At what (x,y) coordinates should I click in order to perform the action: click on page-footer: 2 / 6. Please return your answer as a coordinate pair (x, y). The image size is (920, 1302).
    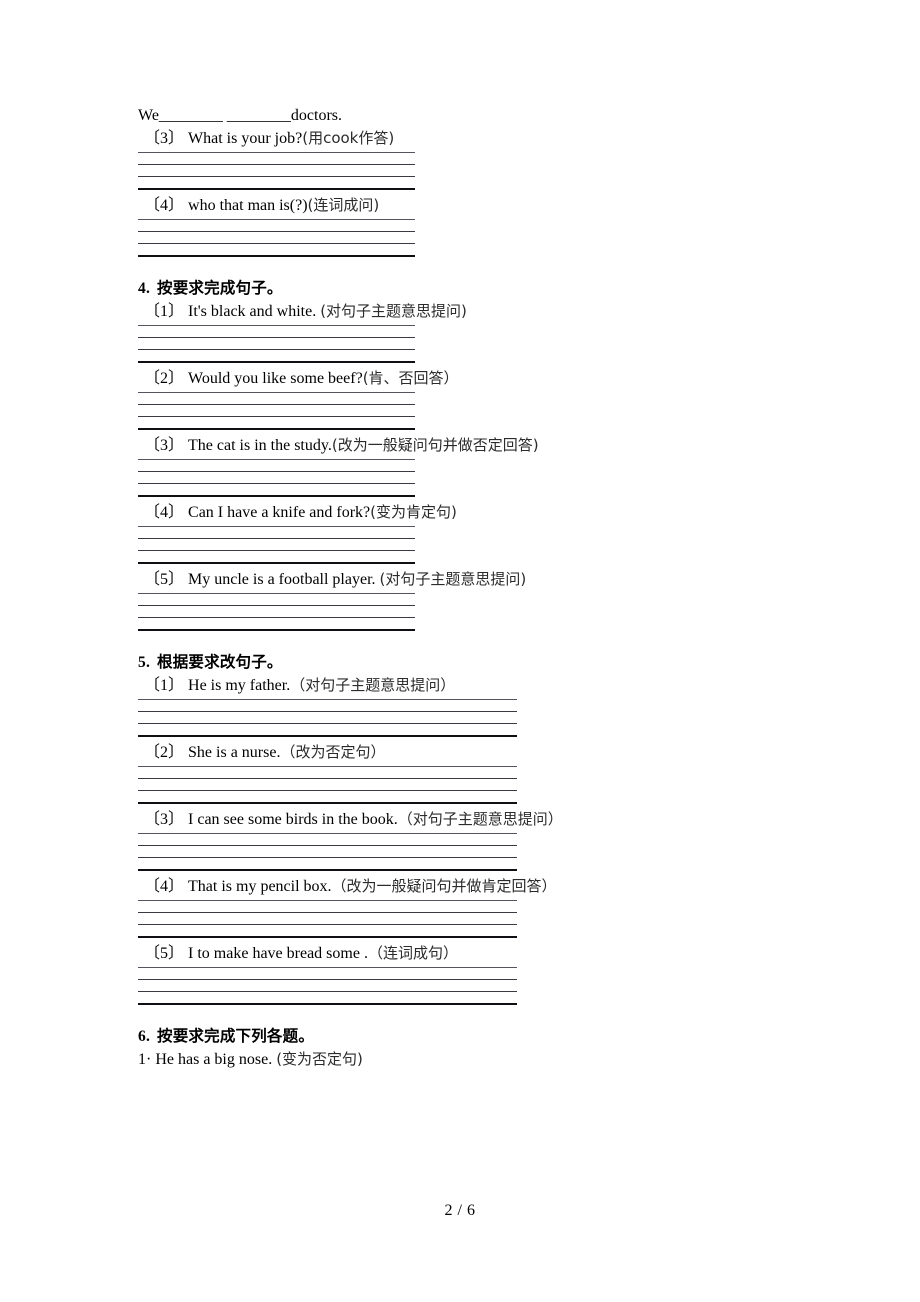
    Looking at the image, I should click on (460, 1211).